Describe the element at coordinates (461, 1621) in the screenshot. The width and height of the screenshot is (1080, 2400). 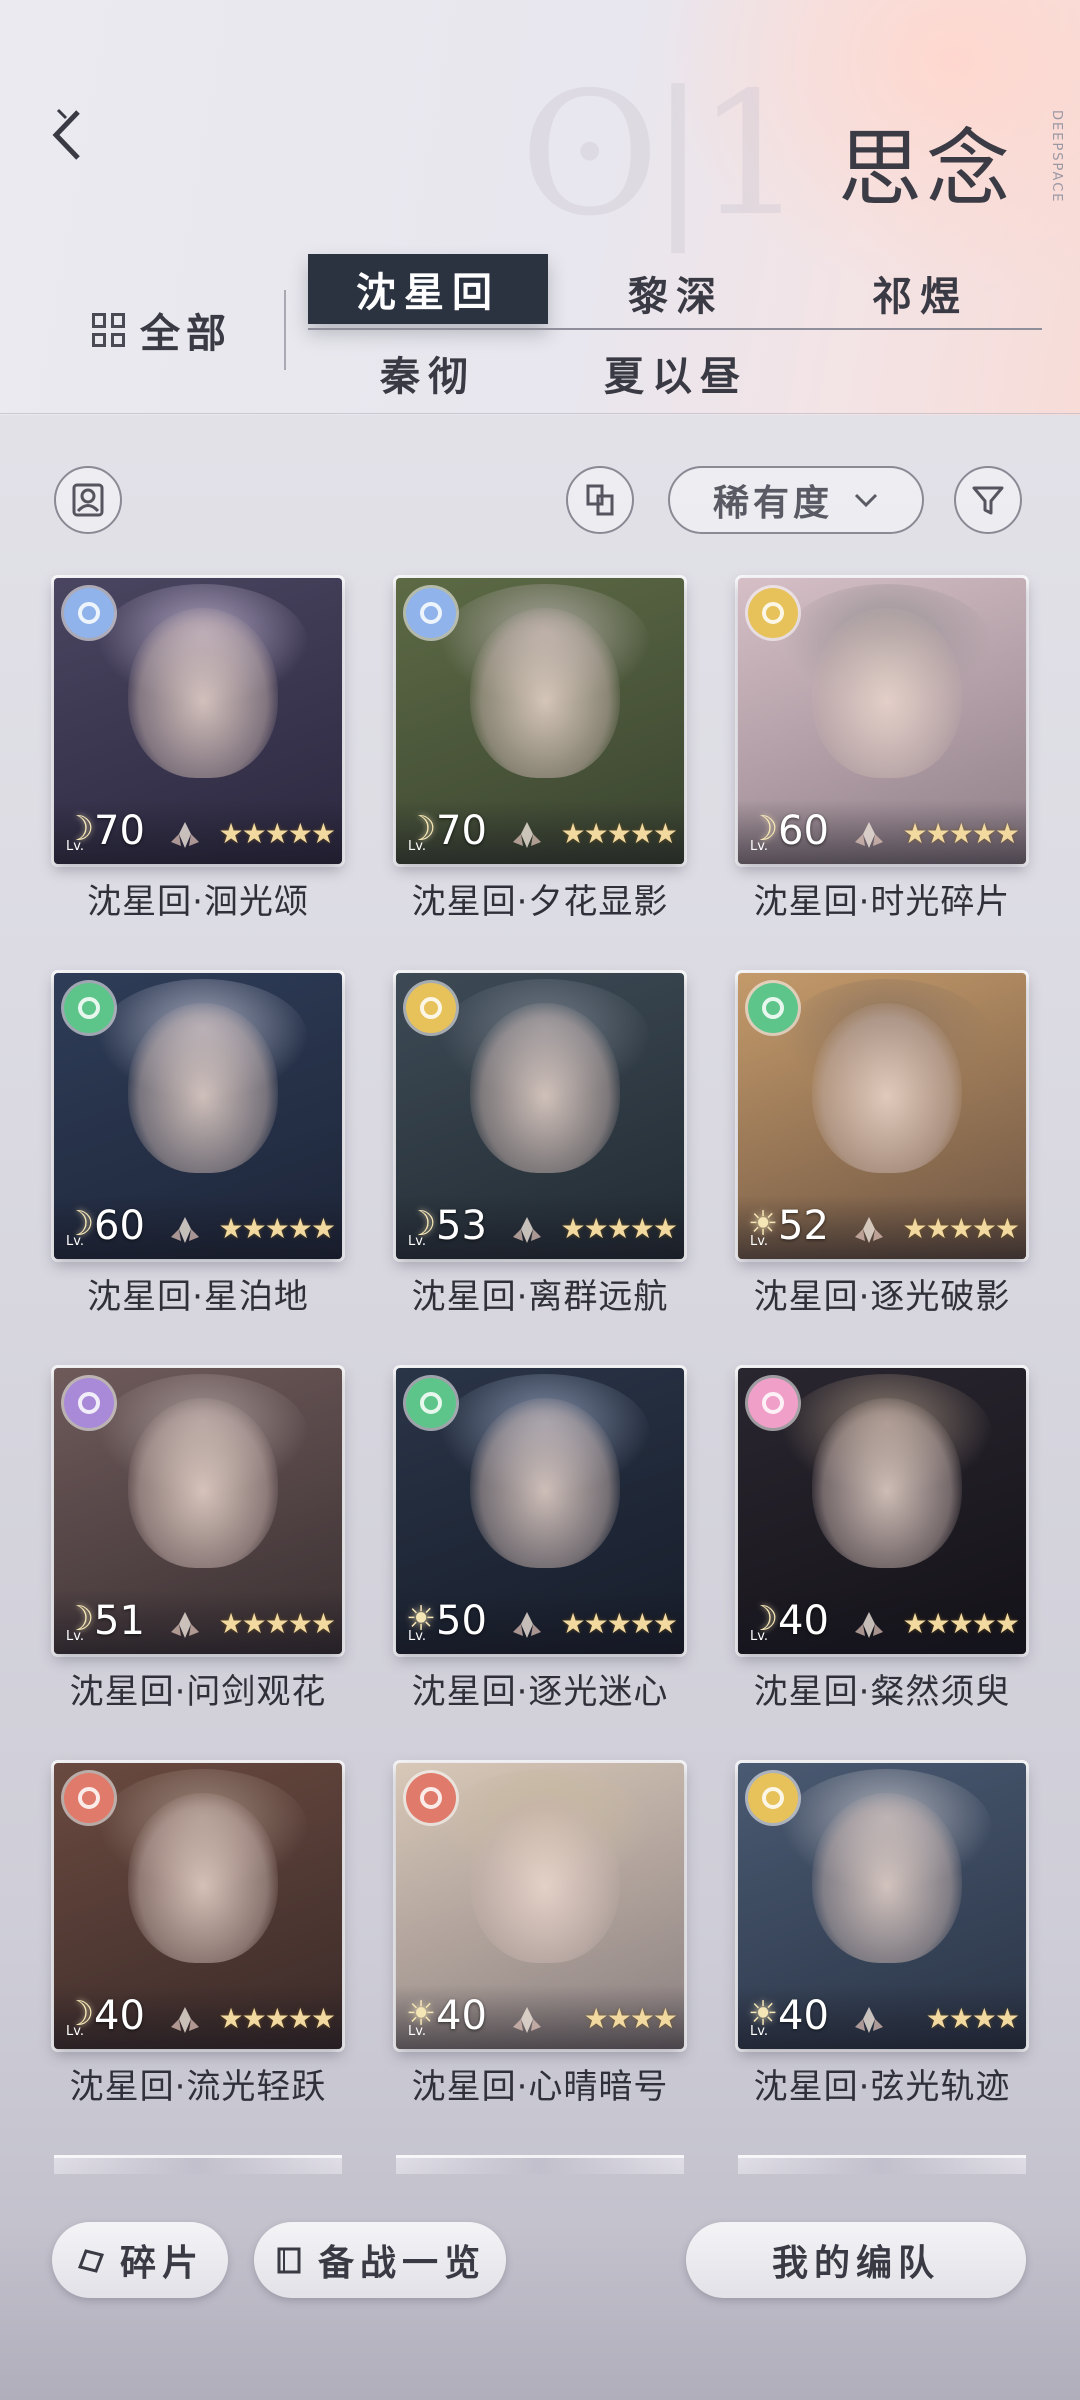
I see `card-level: 50` at that location.